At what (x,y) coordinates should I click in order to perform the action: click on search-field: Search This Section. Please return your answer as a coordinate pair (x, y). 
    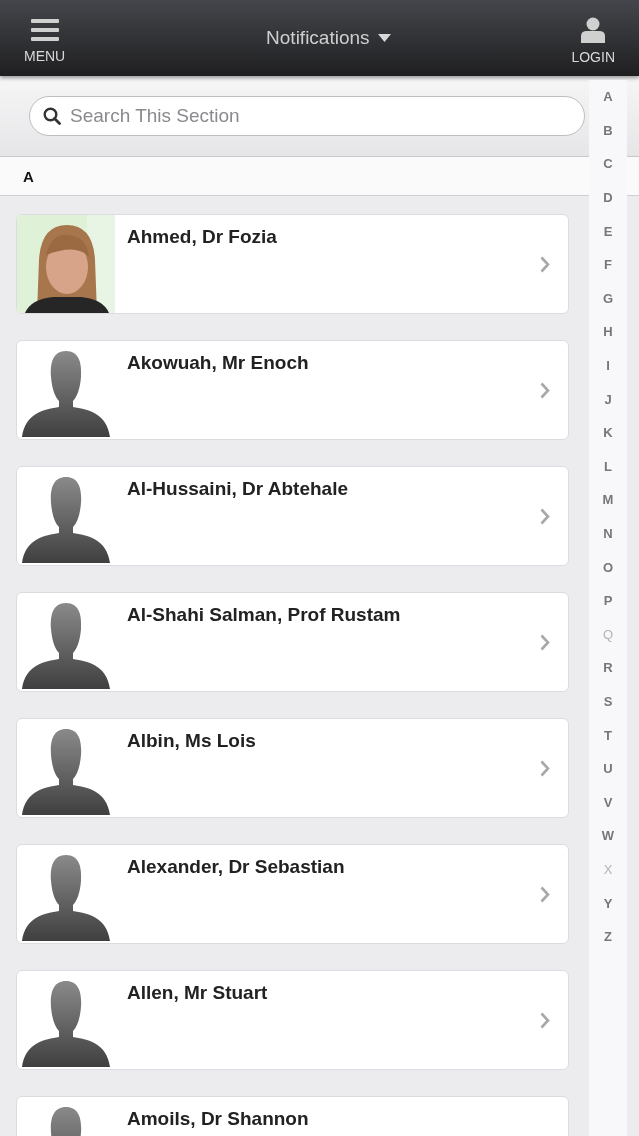
    Looking at the image, I should click on (307, 116).